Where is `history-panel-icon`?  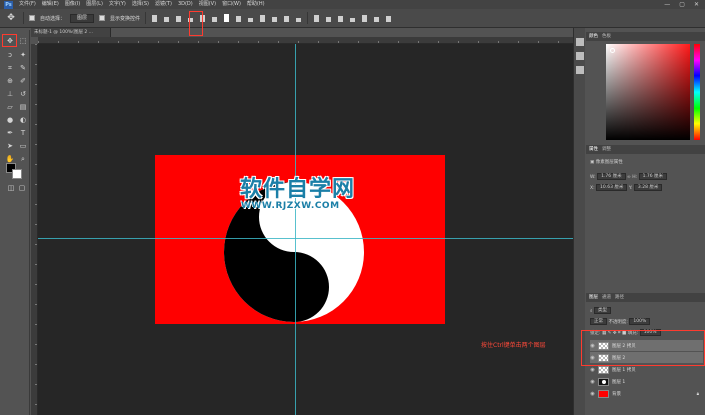 history-panel-icon is located at coordinates (580, 42).